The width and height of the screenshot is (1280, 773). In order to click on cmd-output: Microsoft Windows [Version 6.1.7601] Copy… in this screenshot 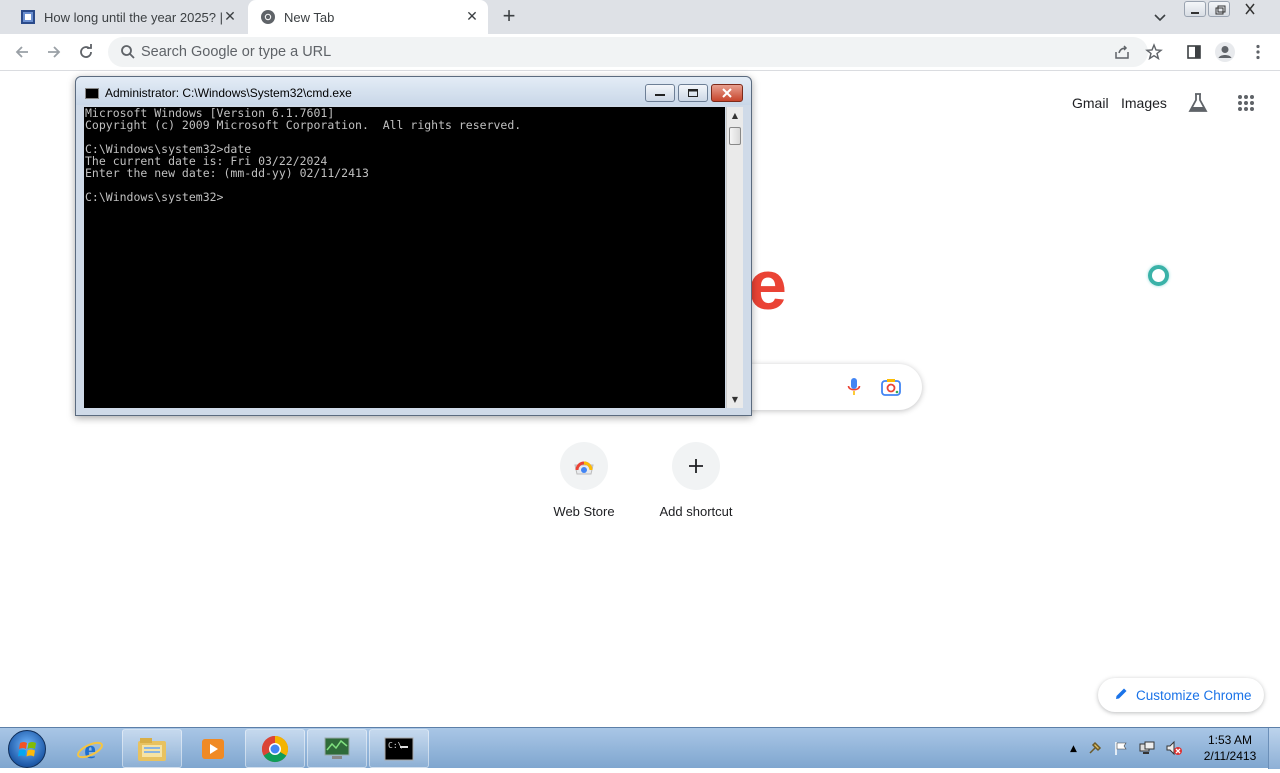, I will do `click(303, 155)`.